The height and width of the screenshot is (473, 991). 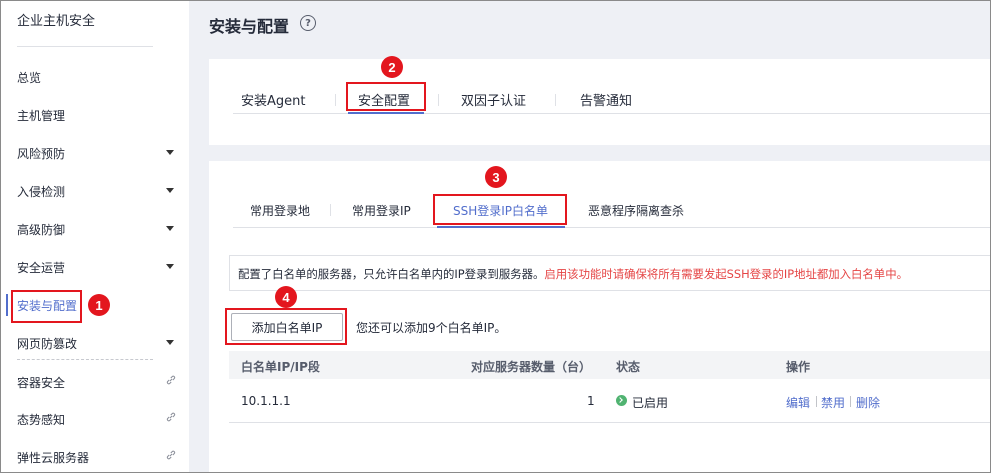 I want to click on sidebar-item-security-operations: 安全运营, so click(x=95, y=267).